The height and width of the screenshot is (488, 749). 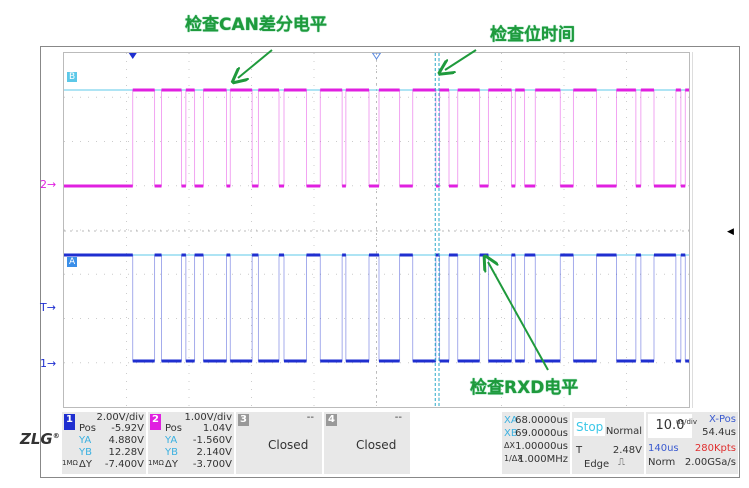 I want to click on sample-rate: 2.00GSa/s, so click(x=710, y=462).